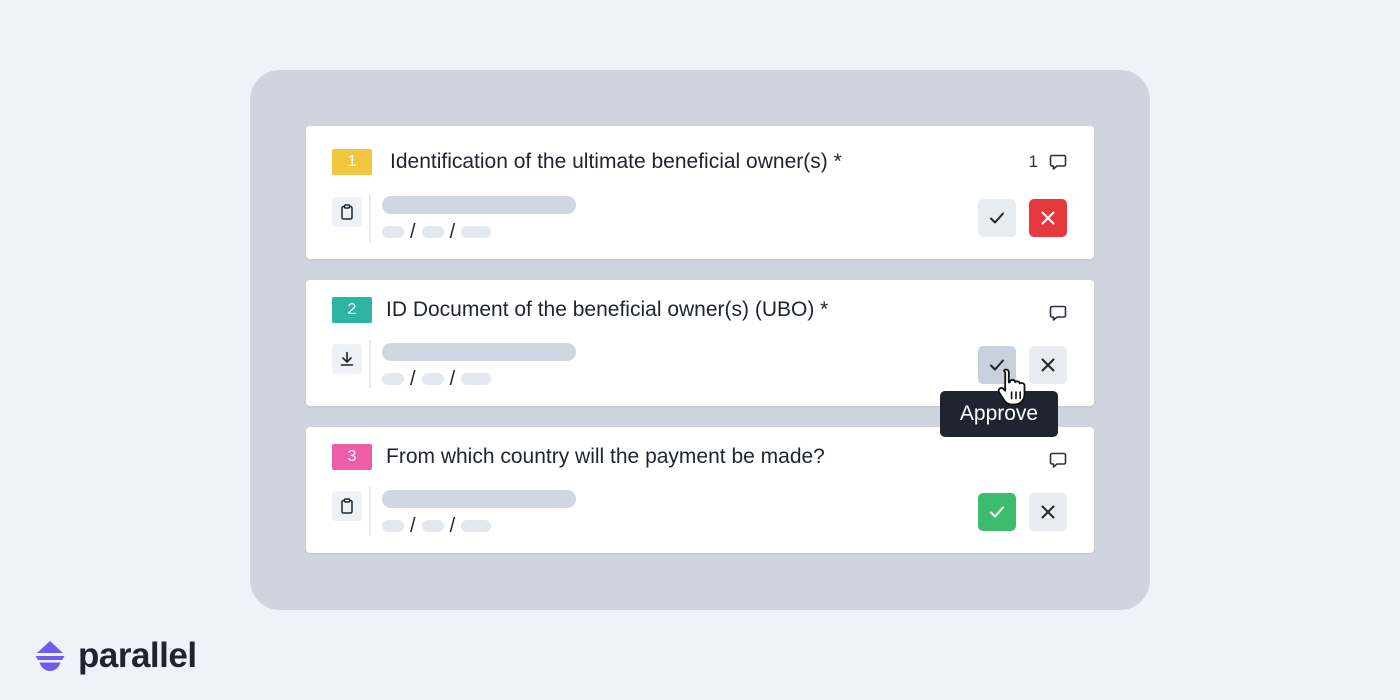  I want to click on question-number-badge: 3, so click(352, 457).